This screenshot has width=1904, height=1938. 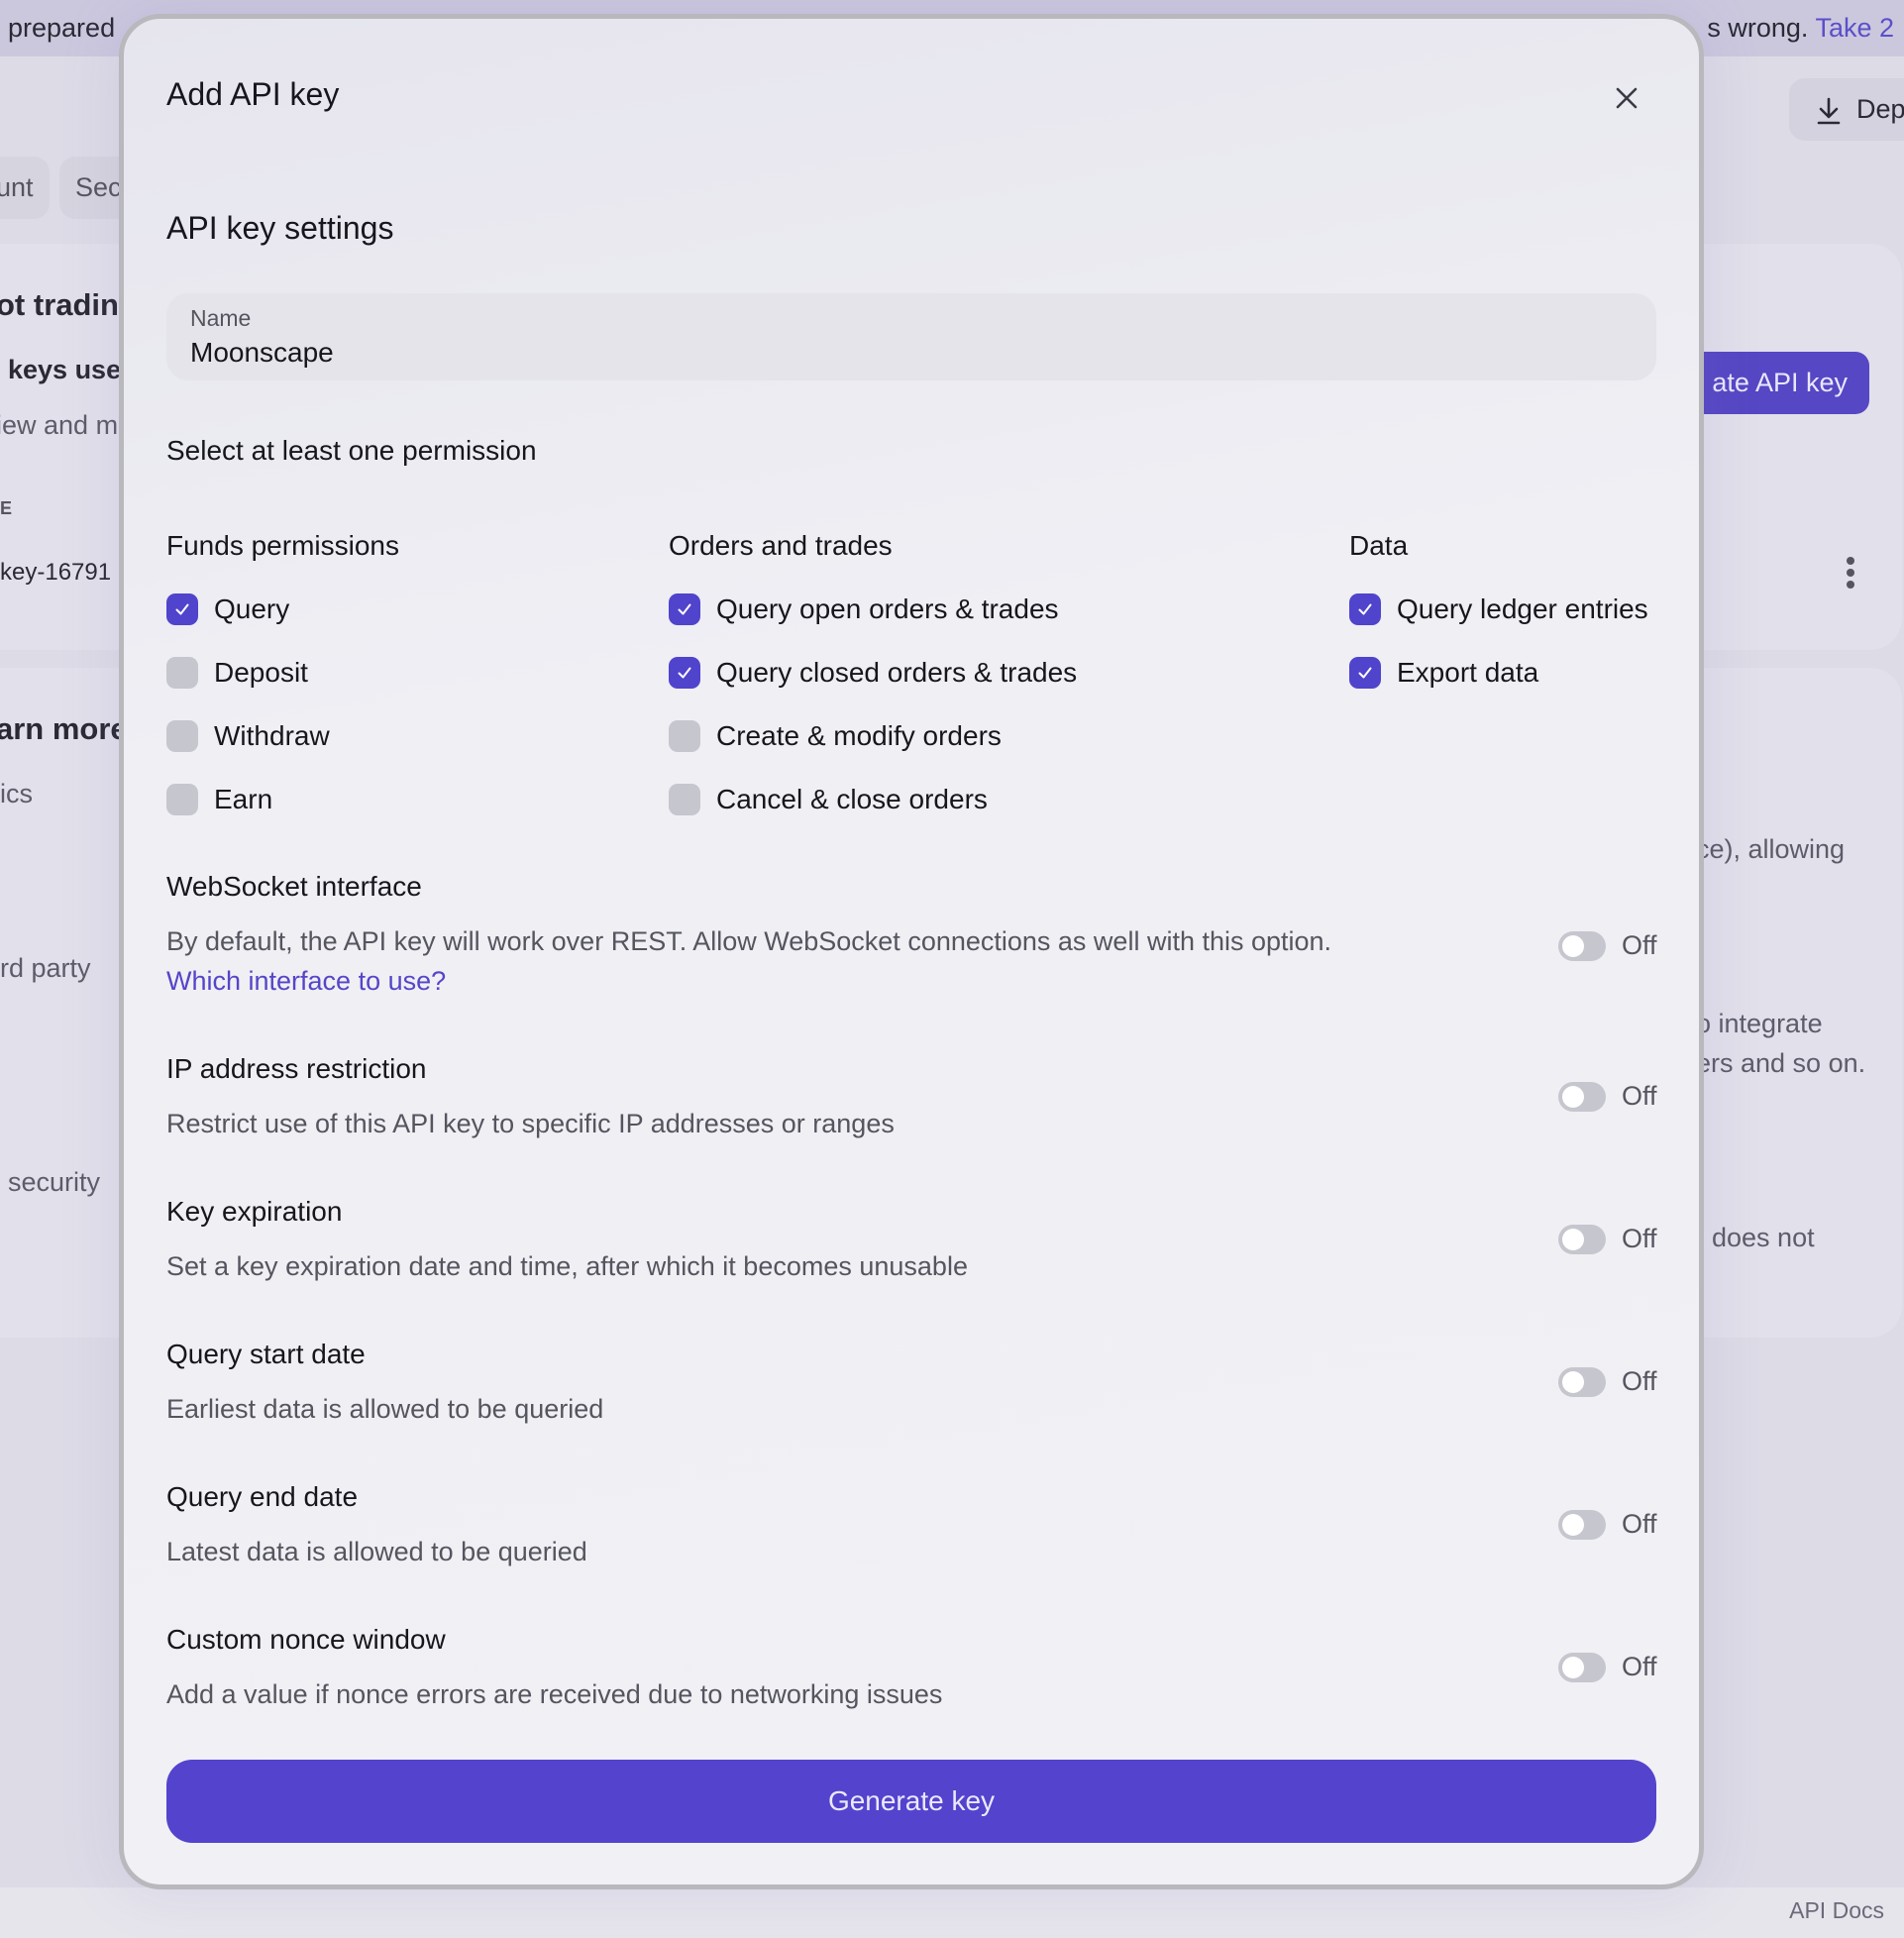 I want to click on checkbox-create-and-modify-orders: Create & modify orders, so click(x=835, y=736).